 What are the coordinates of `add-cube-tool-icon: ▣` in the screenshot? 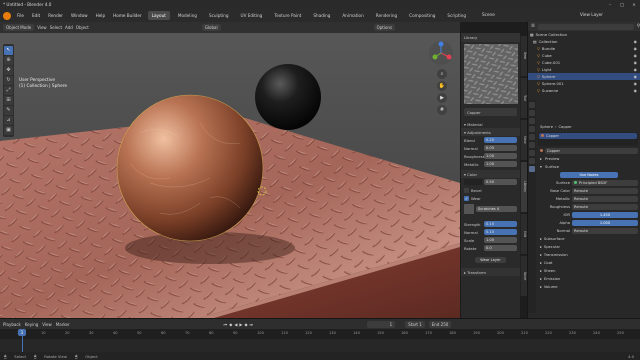 It's located at (8, 130).